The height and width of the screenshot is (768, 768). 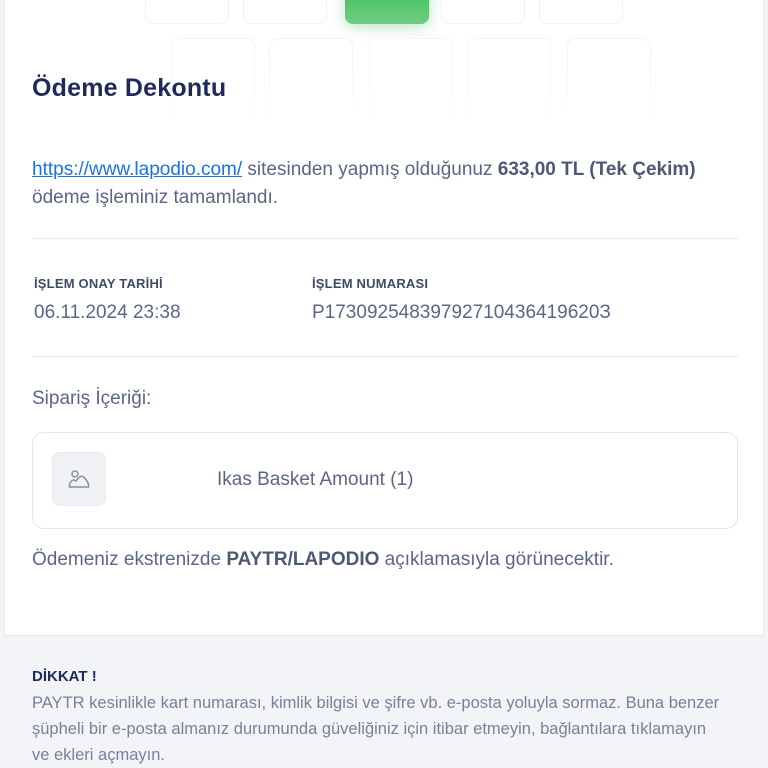 I want to click on payment-amount: 633,00 TL (Tek Çekim), so click(x=596, y=169).